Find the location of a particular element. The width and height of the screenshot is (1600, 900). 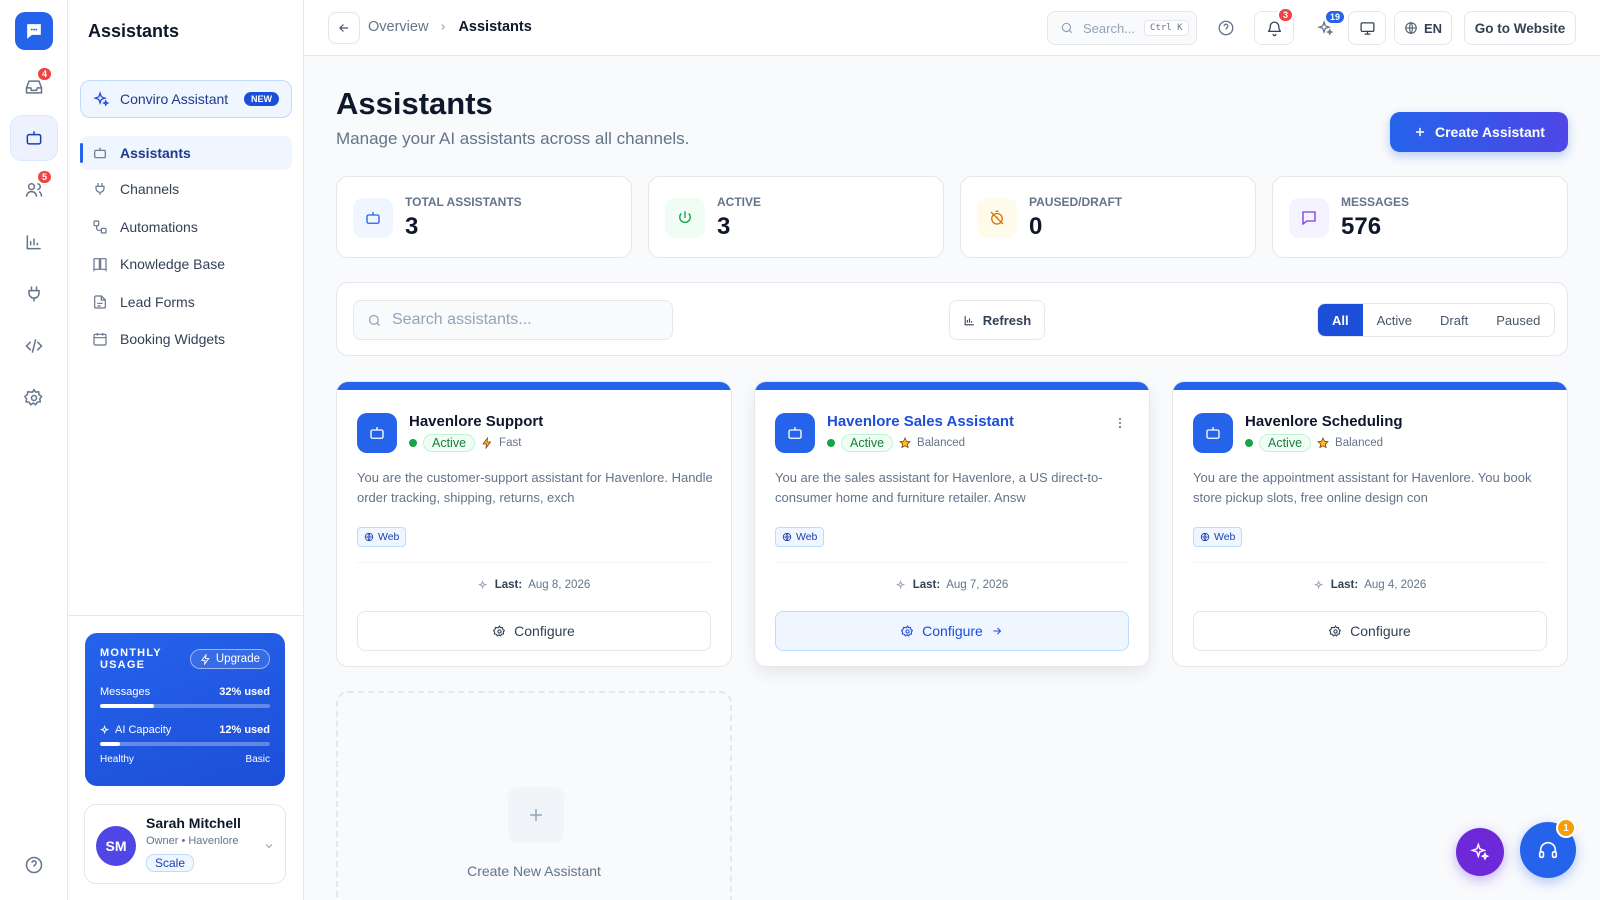

go-to-website-button: Go to Website is located at coordinates (1520, 28).